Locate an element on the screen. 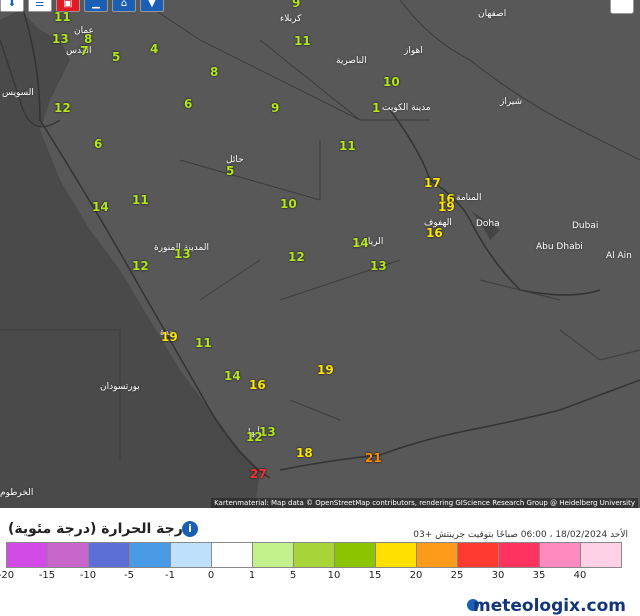 The width and height of the screenshot is (640, 616). scale-label: 20 is located at coordinates (416, 575).